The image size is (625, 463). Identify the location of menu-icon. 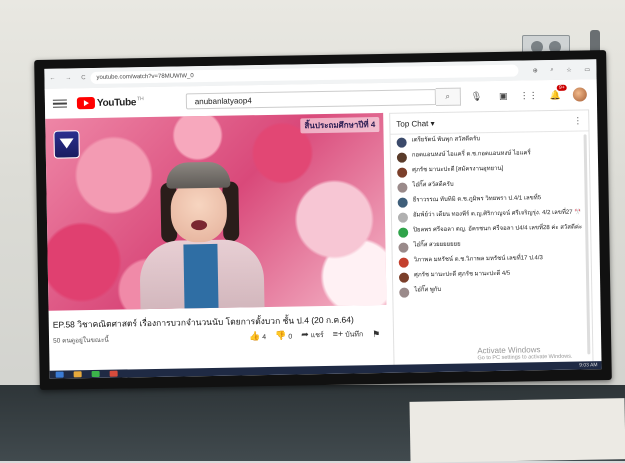
(60, 103).